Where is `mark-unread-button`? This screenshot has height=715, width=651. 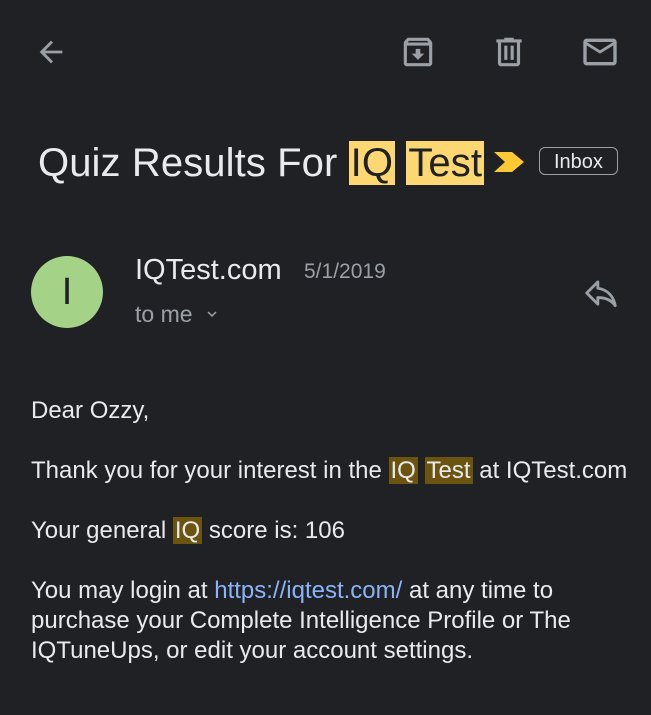 mark-unread-button is located at coordinates (600, 52).